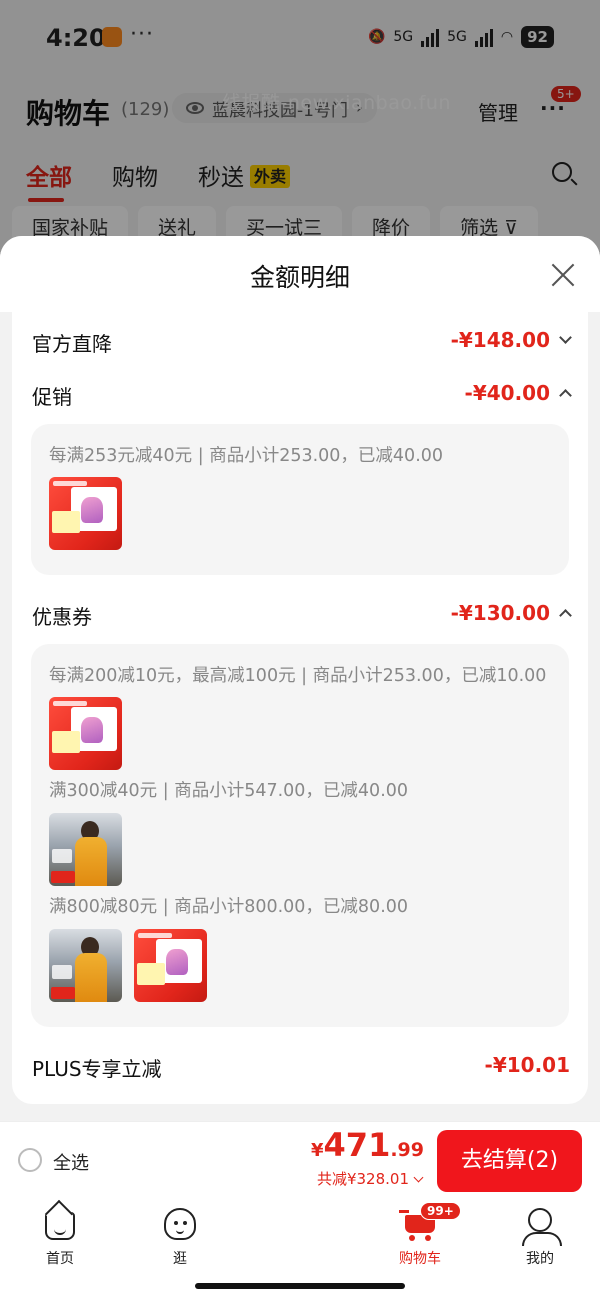  I want to click on plus-discount-row: PLUS专享立减 -¥10.01, so click(302, 1066).